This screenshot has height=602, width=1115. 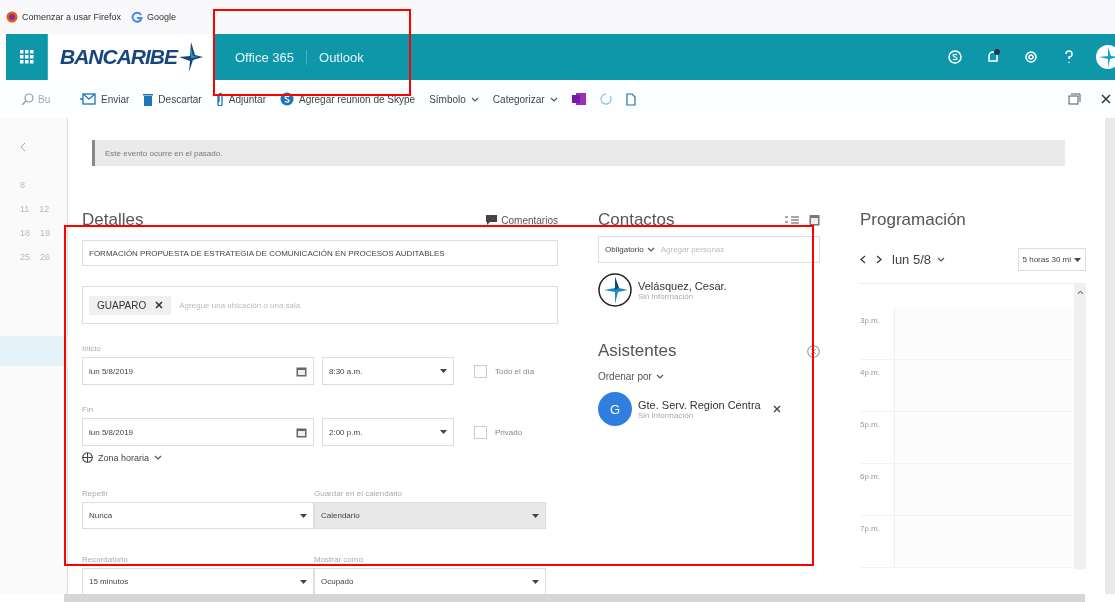 What do you see at coordinates (578, 99) in the screenshot?
I see `onenote-icon` at bounding box center [578, 99].